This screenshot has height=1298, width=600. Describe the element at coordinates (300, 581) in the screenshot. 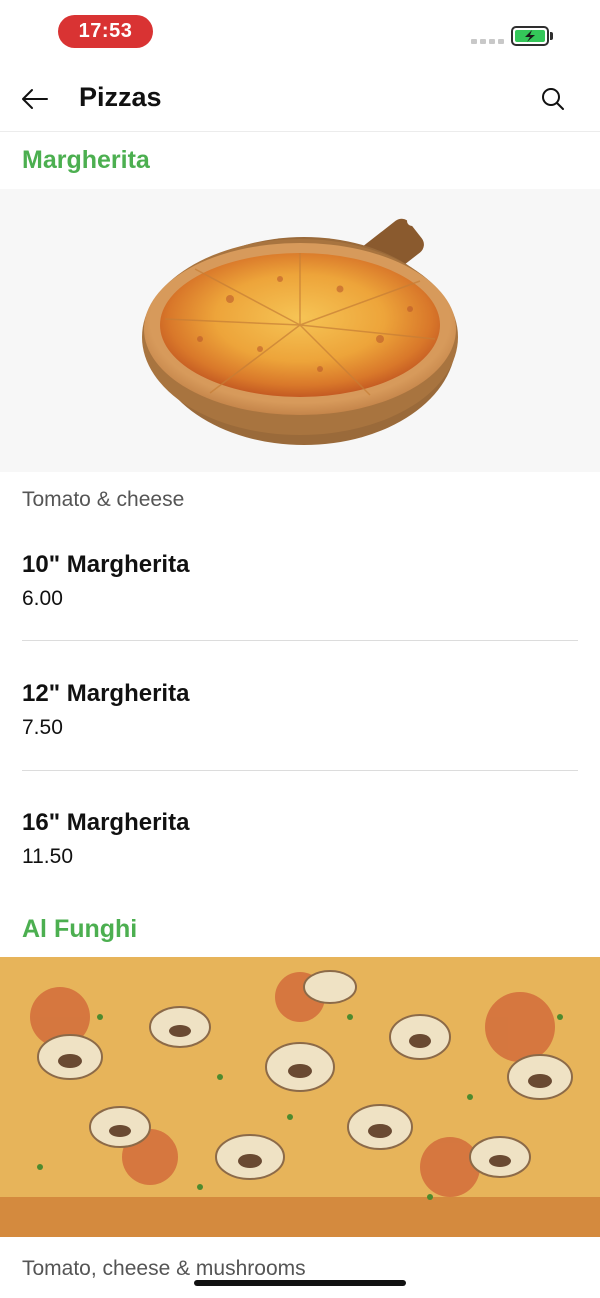

I see `menu-item: 10" Margherita 6.00` at that location.